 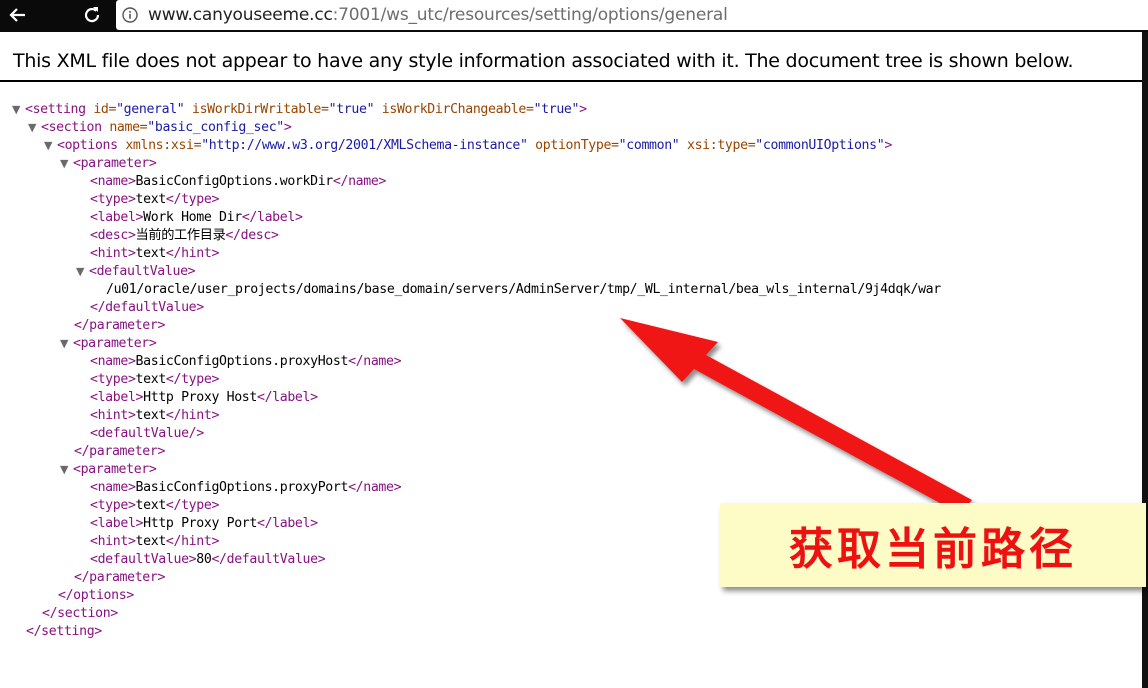 I want to click on callout-text: 获取当前路径, so click(x=933, y=549).